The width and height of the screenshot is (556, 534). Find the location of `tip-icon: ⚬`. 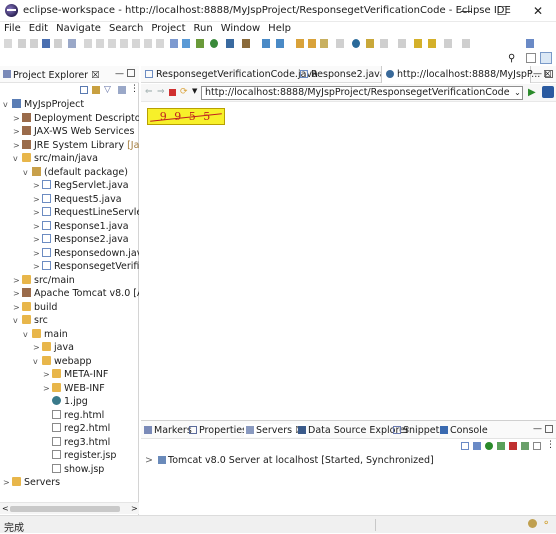

tip-icon: ⚬ is located at coordinates (546, 523).